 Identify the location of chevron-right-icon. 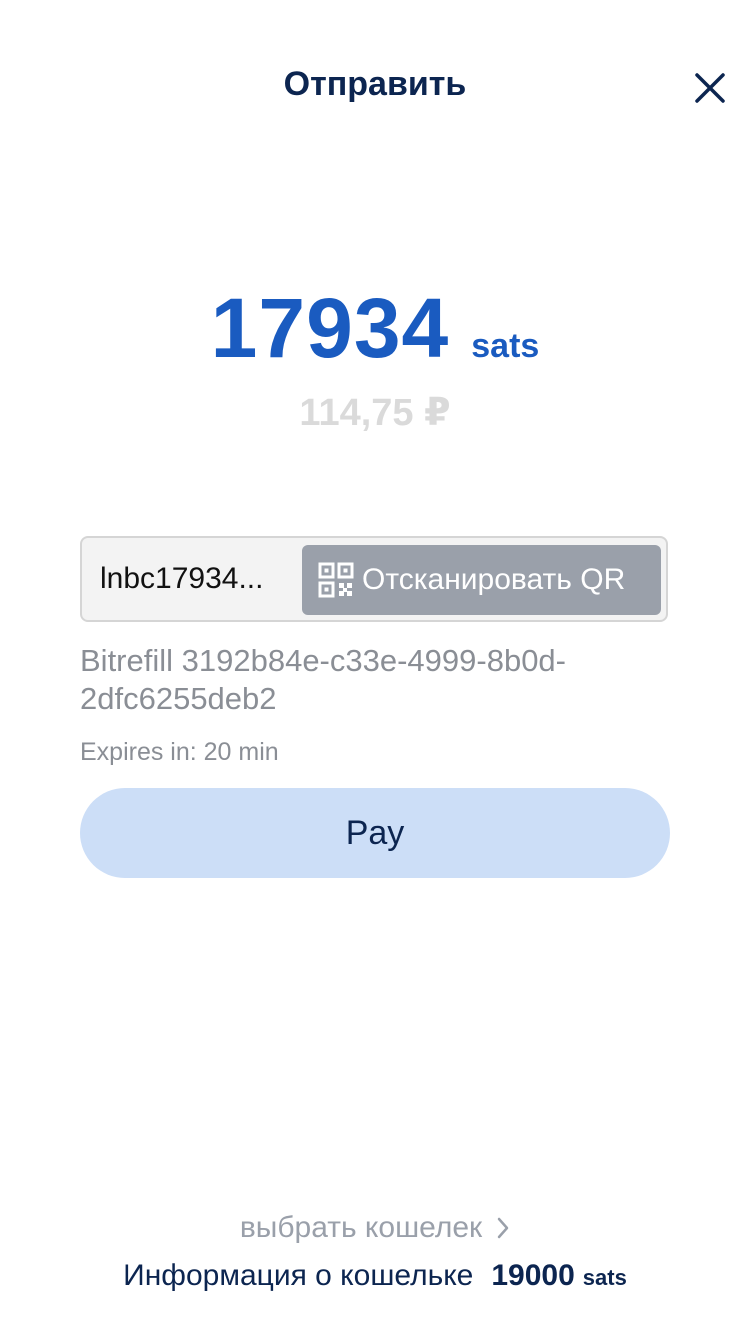
(503, 1228).